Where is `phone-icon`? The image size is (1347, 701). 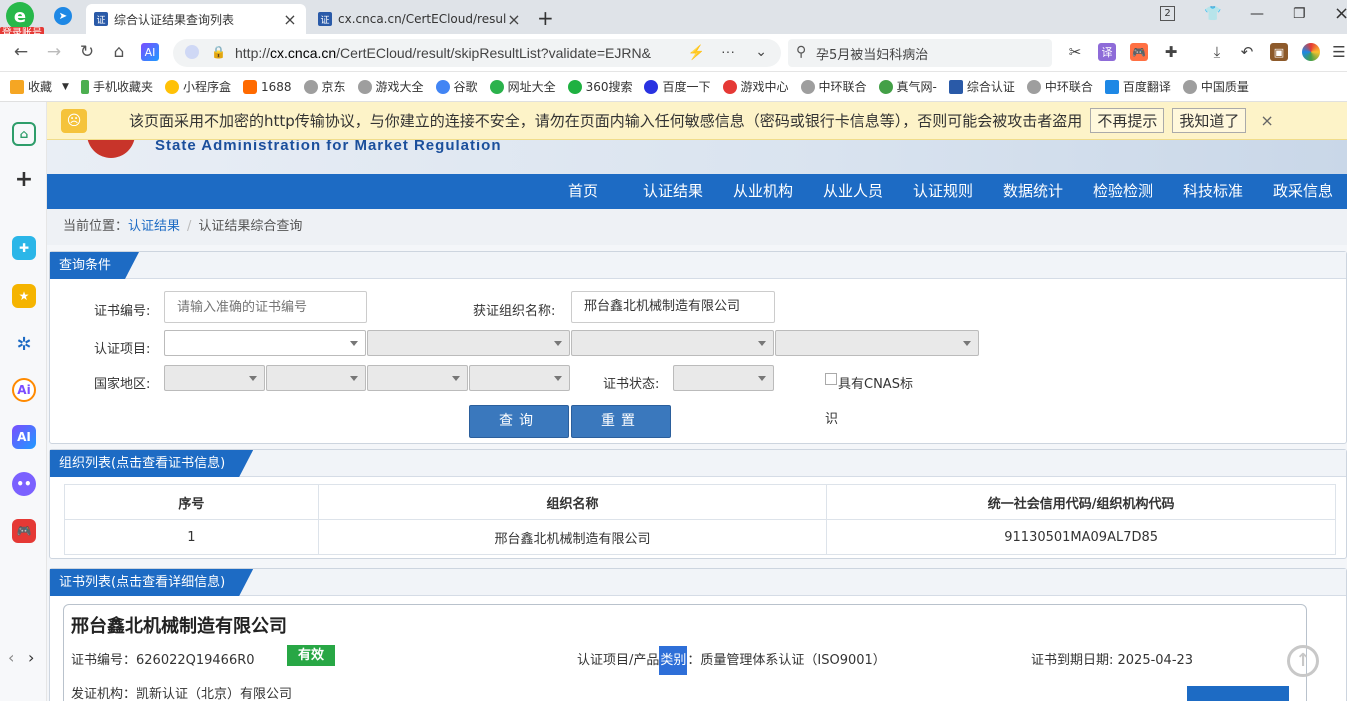
phone-icon is located at coordinates (84, 86).